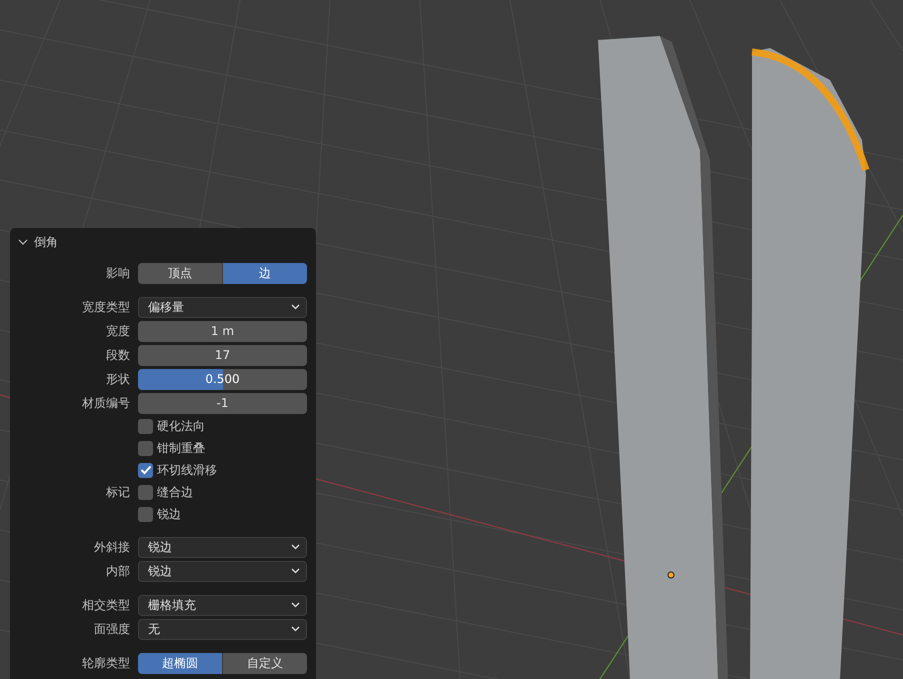 This screenshot has height=679, width=903. I want to click on field-label: 相交类型, so click(106, 605).